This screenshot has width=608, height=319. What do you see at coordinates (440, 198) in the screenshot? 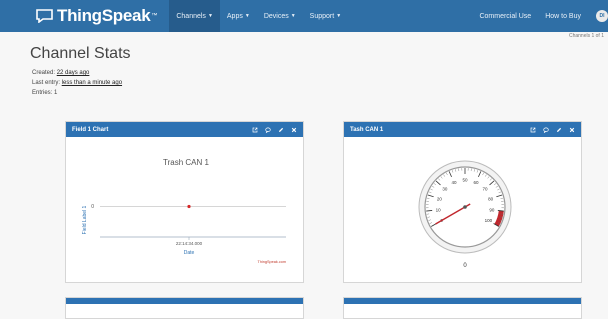
I see `gauge-tick-label: 20` at bounding box center [440, 198].